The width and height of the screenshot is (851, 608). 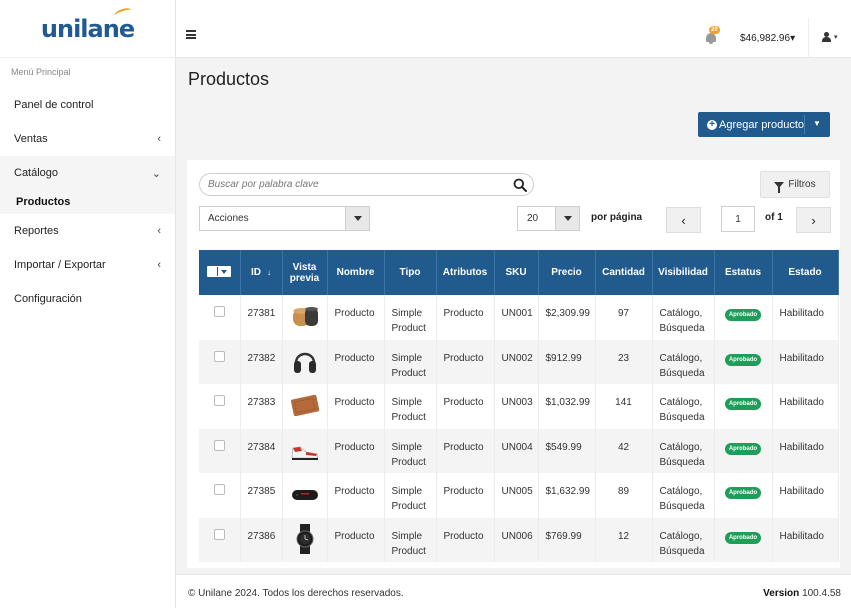 I want to click on filters-button: Filtros, so click(x=795, y=184).